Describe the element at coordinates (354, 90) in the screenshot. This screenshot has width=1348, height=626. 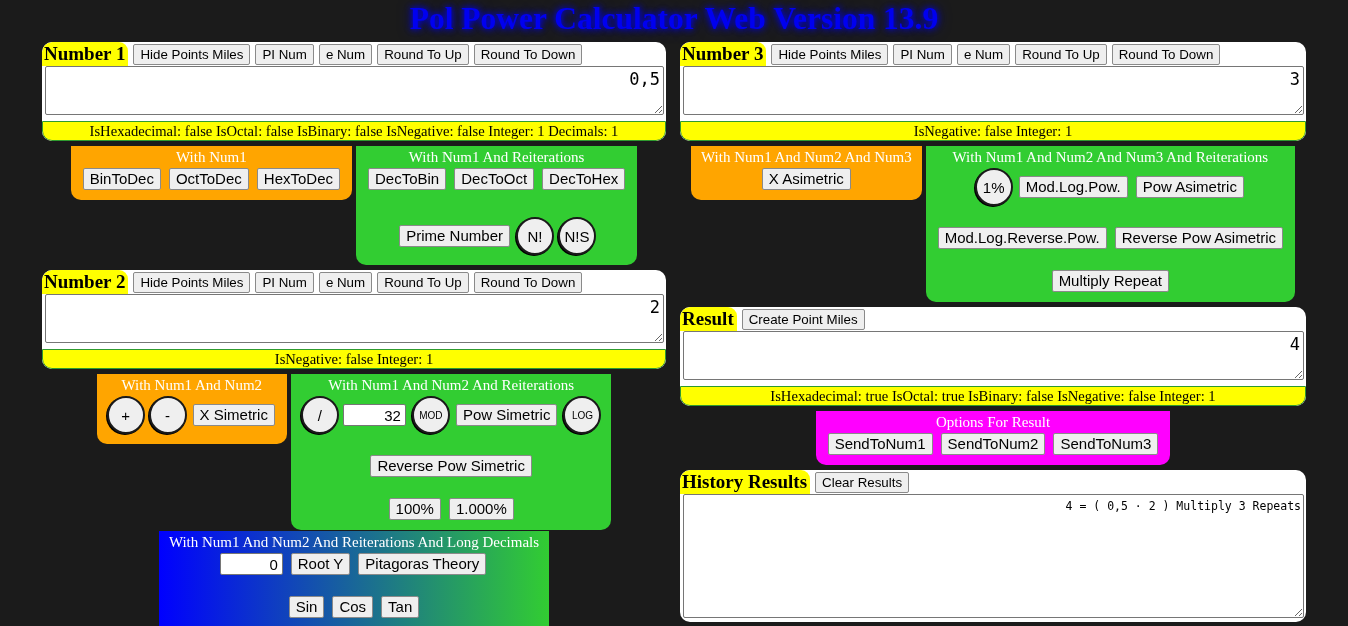
I see `number-field: 0,5` at that location.